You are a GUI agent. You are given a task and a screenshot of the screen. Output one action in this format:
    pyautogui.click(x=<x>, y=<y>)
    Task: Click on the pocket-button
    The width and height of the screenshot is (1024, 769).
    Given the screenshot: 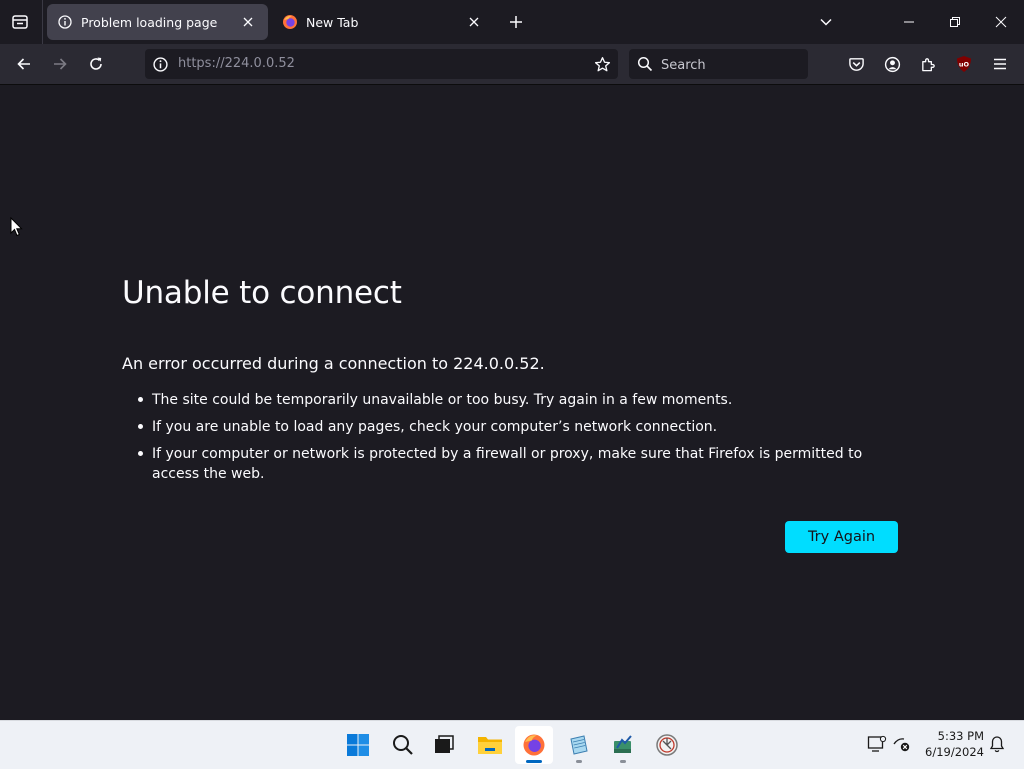 What is the action you would take?
    pyautogui.click(x=856, y=64)
    